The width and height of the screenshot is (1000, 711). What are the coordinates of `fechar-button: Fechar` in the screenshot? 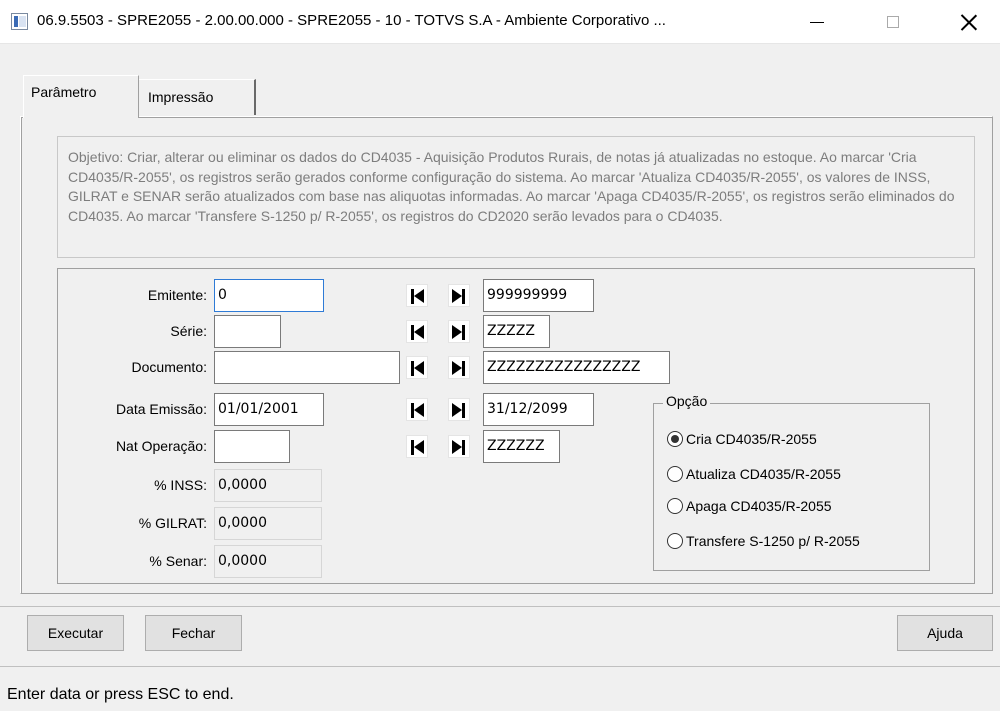 It's located at (193, 633).